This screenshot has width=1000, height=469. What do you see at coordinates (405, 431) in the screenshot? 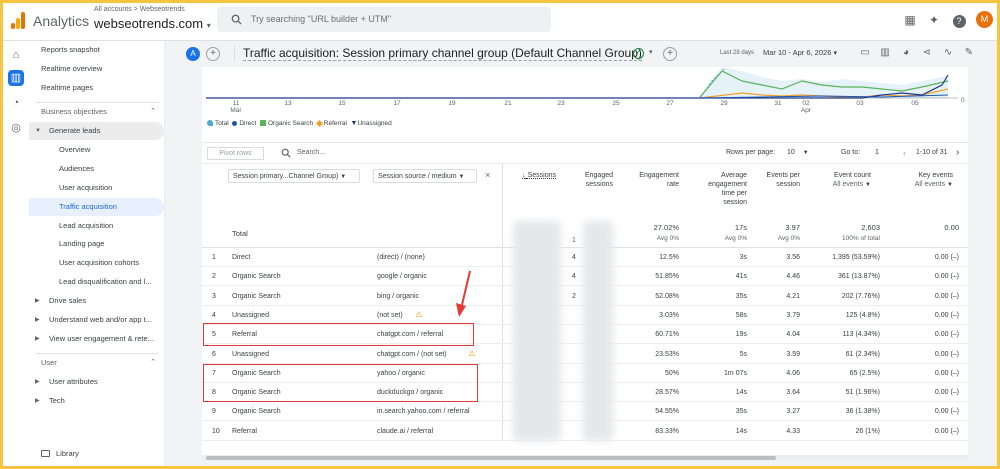
I see `row-source: claude.ai / referral` at bounding box center [405, 431].